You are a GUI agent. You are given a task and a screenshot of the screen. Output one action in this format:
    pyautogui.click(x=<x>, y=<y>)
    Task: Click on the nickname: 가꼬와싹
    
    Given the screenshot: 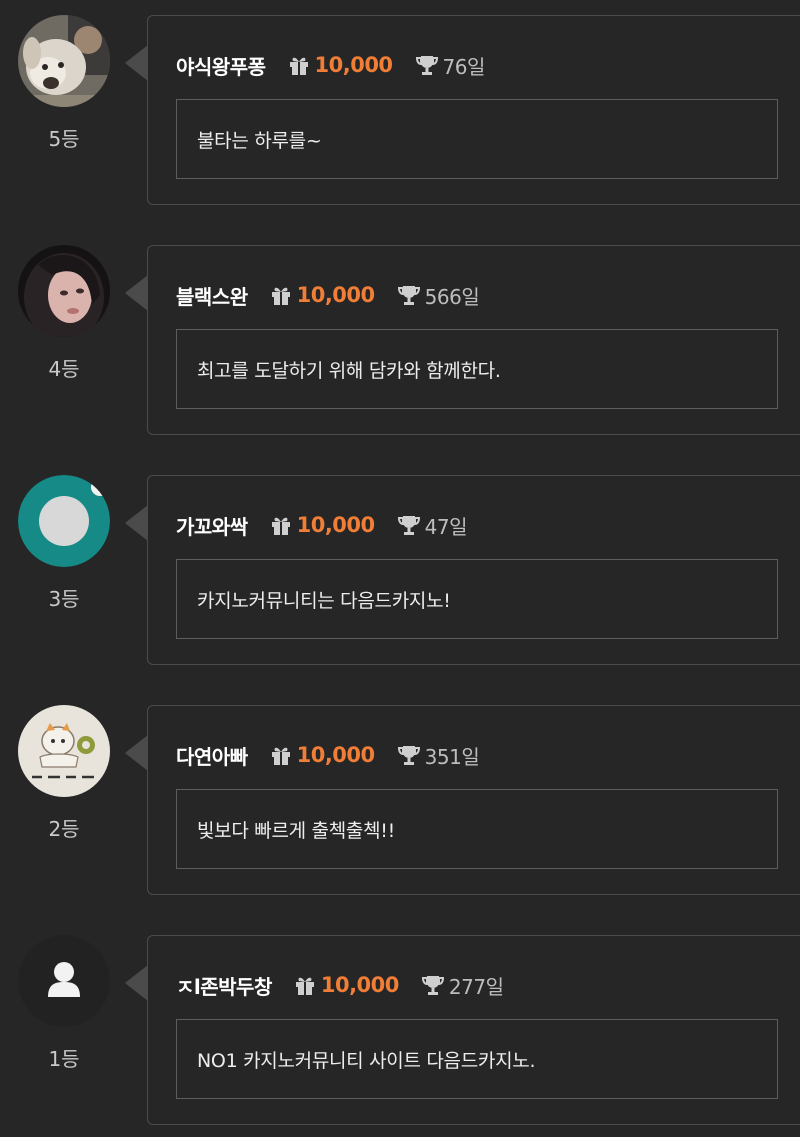 What is the action you would take?
    pyautogui.click(x=212, y=525)
    